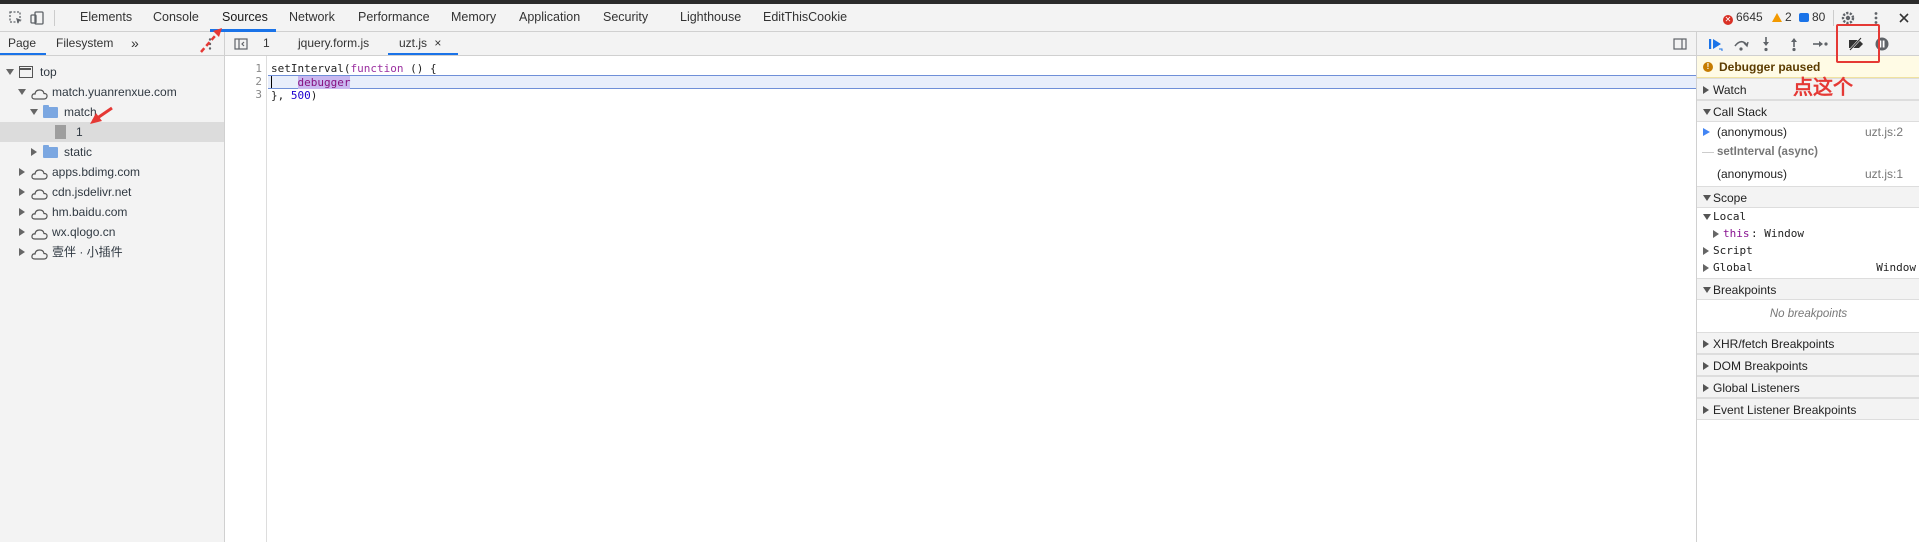  What do you see at coordinates (1808, 387) in the screenshot?
I see `section-global-listeners: Global Listeners` at bounding box center [1808, 387].